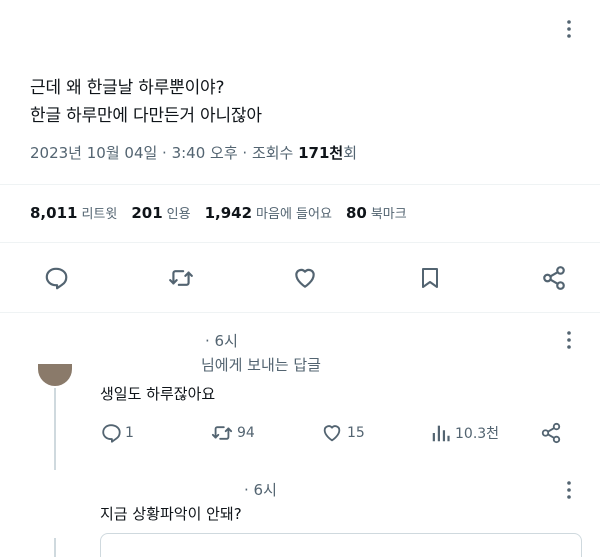 The height and width of the screenshot is (557, 600). Describe the element at coordinates (127, 88) in the screenshot. I see `tweet-text-line: 근데 왜 한글날 하루뿐이야?` at that location.